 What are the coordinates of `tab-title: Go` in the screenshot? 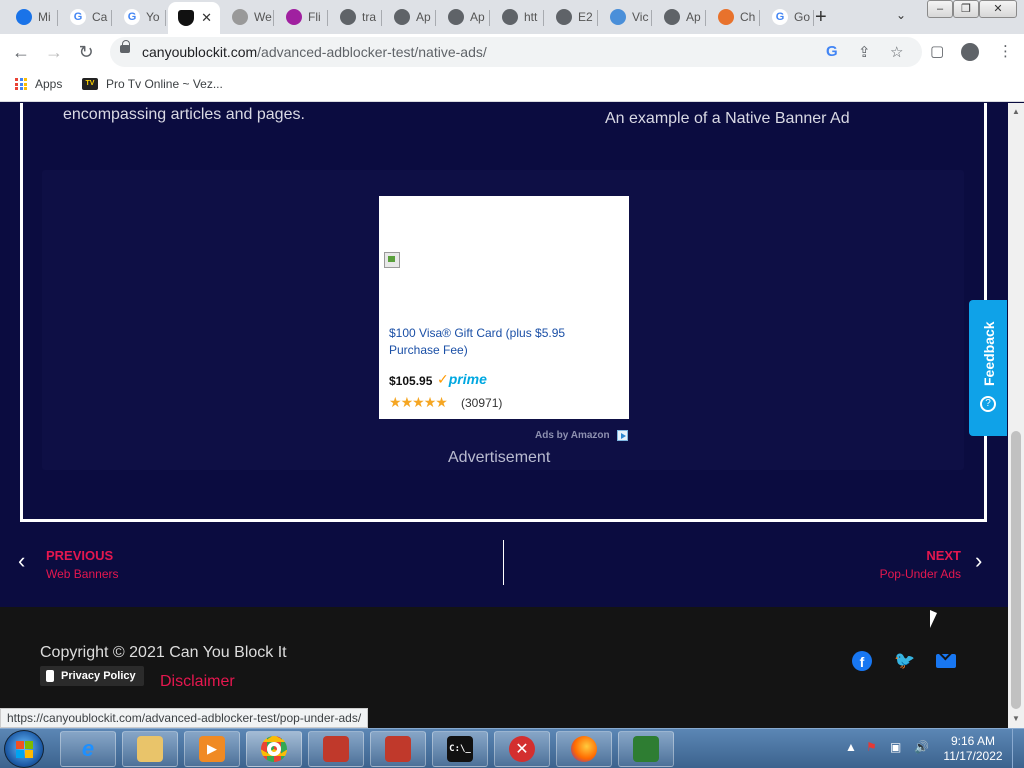 It's located at (802, 17).